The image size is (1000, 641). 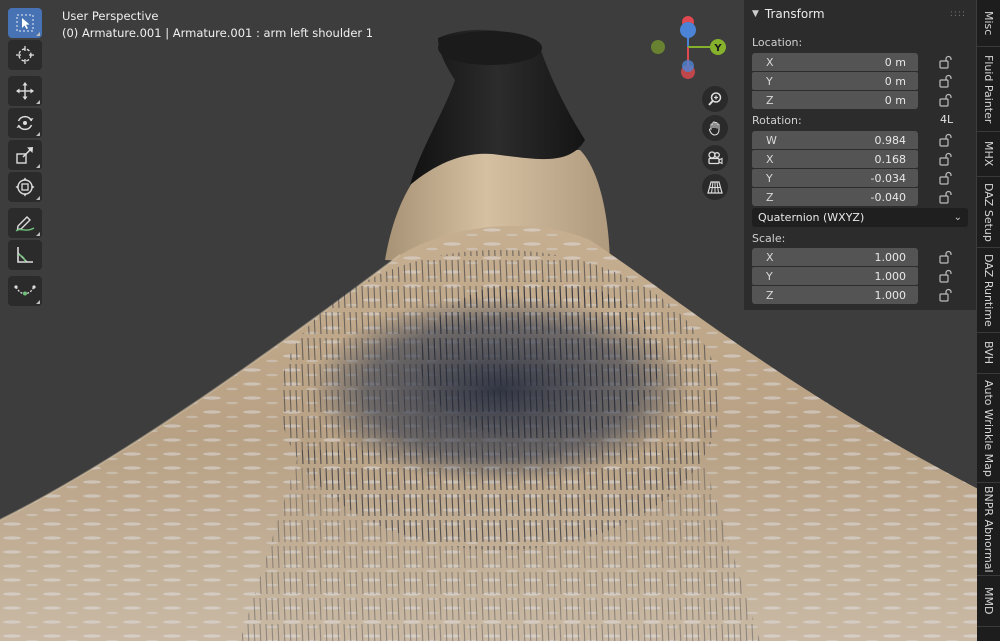 I want to click on transform-tool, so click(x=25, y=187).